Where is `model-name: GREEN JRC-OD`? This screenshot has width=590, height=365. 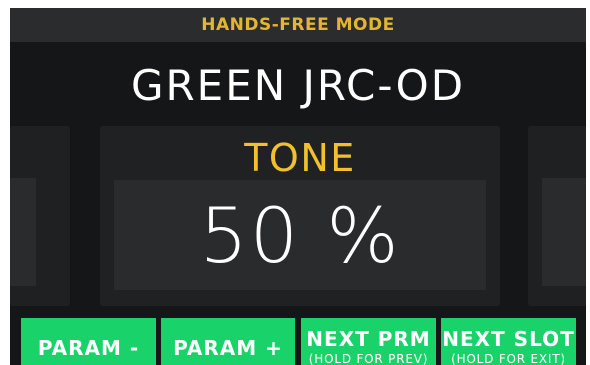 model-name: GREEN JRC-OD is located at coordinates (298, 85).